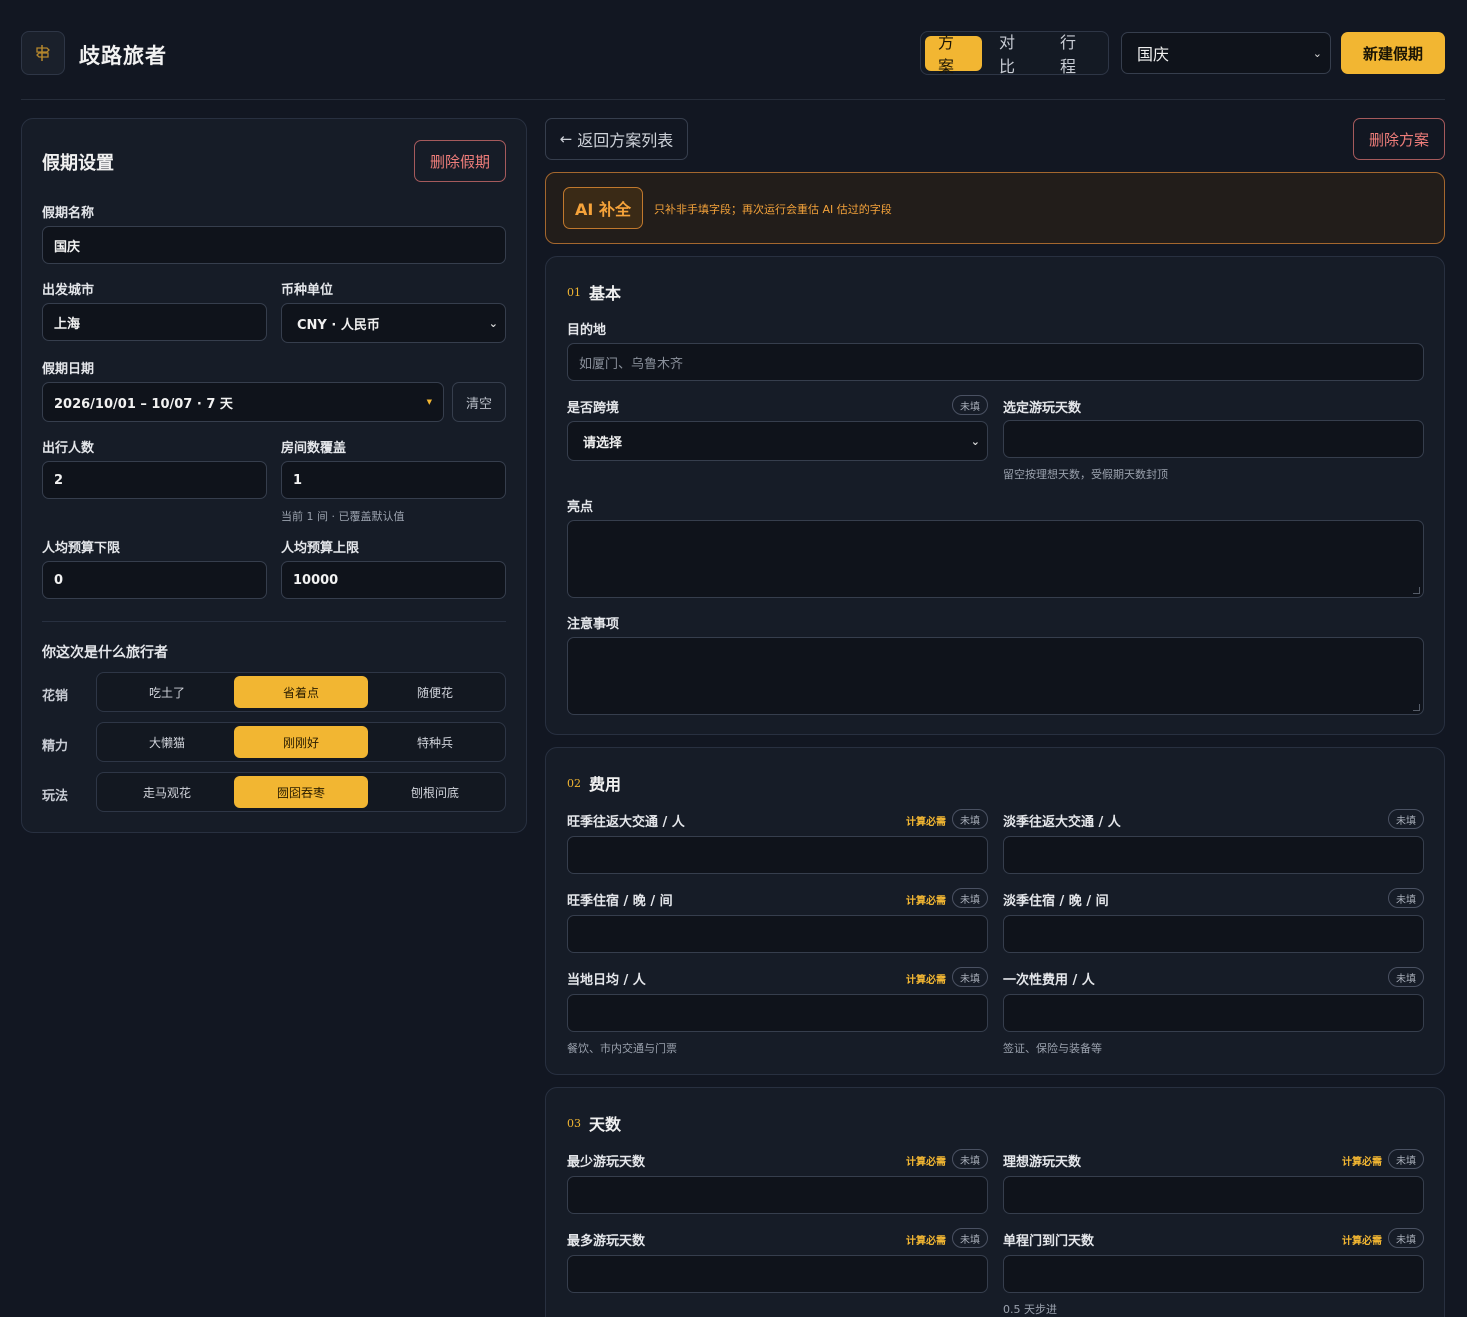  What do you see at coordinates (1042, 1162) in the screenshot?
I see `ideal-days-label: 理想游玩天数` at bounding box center [1042, 1162].